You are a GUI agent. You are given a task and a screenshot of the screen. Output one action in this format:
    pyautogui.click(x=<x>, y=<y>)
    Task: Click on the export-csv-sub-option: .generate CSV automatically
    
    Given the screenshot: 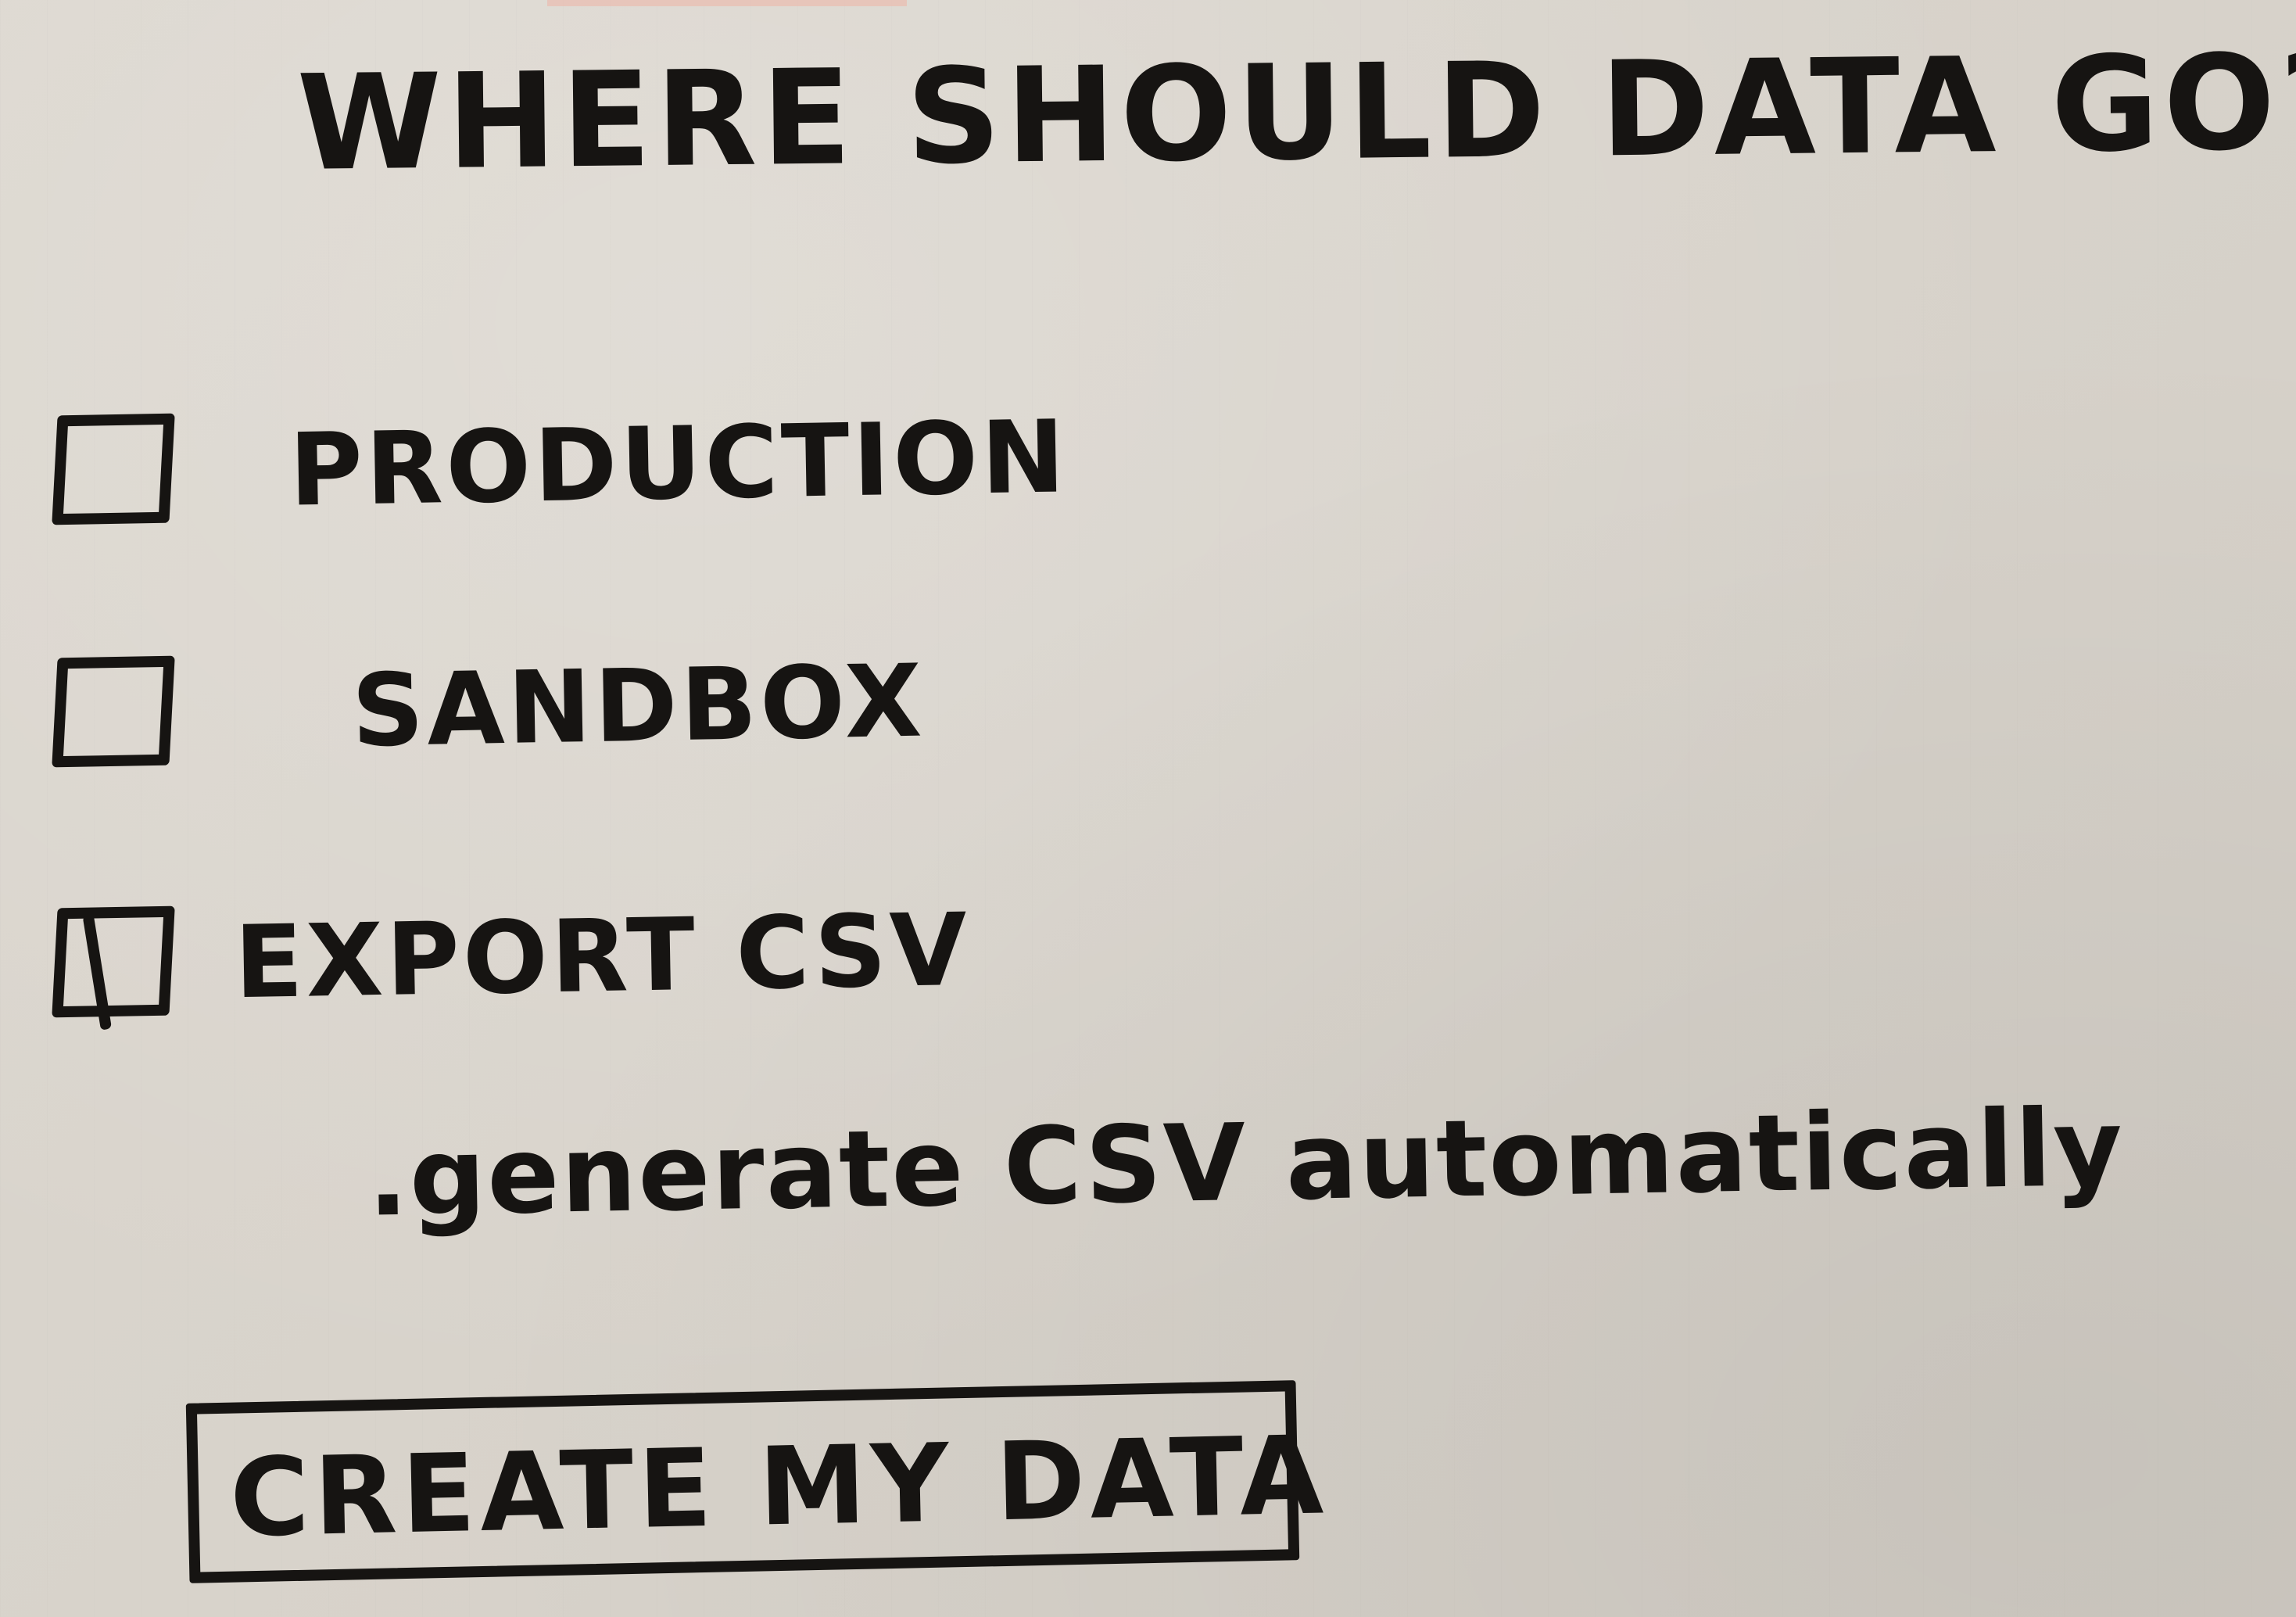 What is the action you would take?
    pyautogui.click(x=1246, y=1163)
    